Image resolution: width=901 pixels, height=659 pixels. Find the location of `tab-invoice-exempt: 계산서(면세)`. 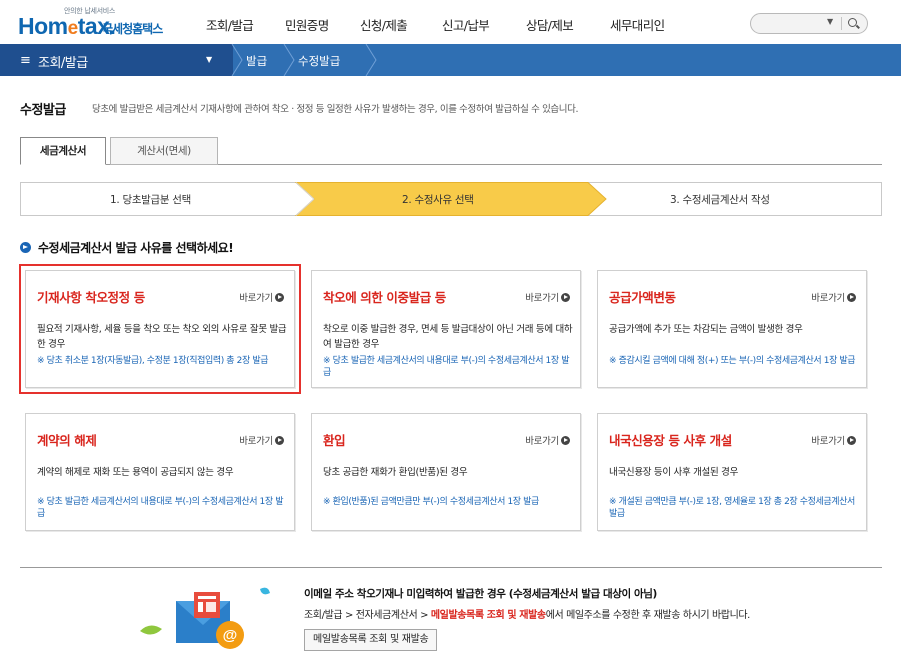

tab-invoice-exempt: 계산서(면세) is located at coordinates (164, 151).